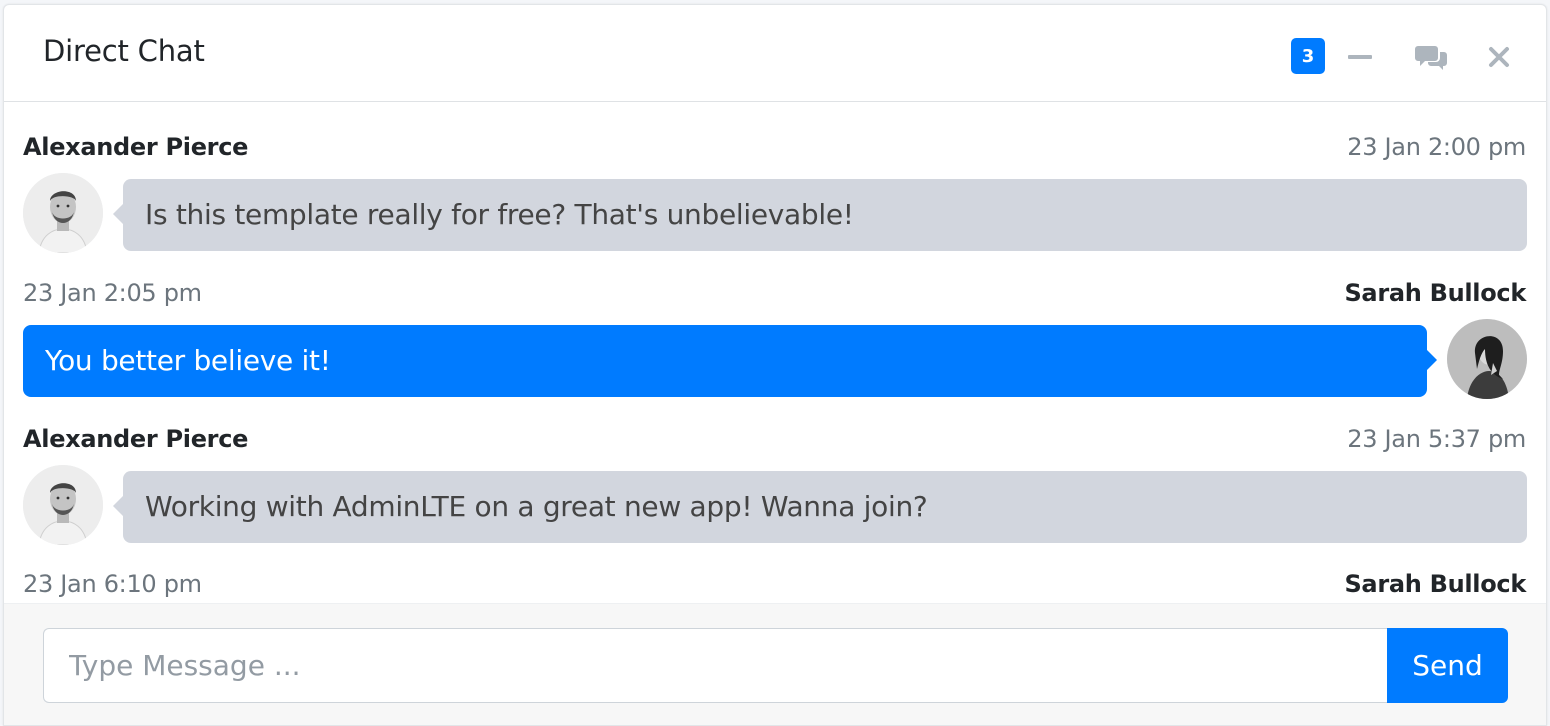 The height and width of the screenshot is (726, 1550). I want to click on message-text: You better believe it!, so click(730, 361).